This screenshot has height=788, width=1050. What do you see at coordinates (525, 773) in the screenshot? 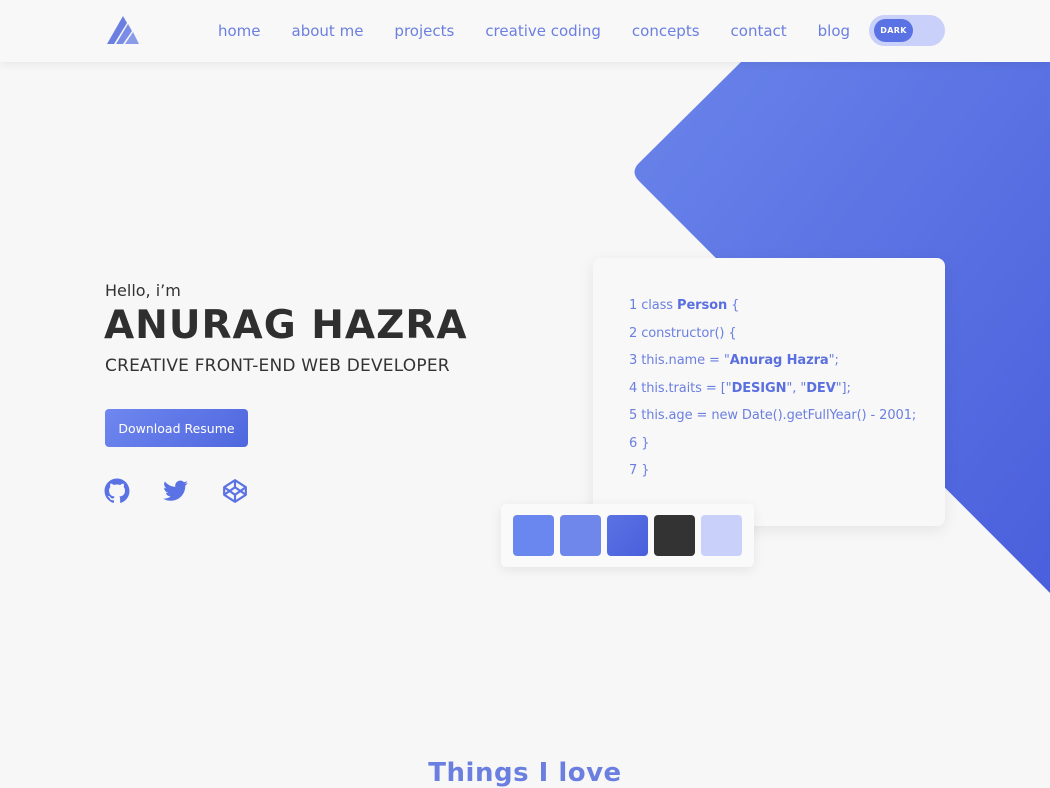
I see `section-title-things-i-love: Things I love` at bounding box center [525, 773].